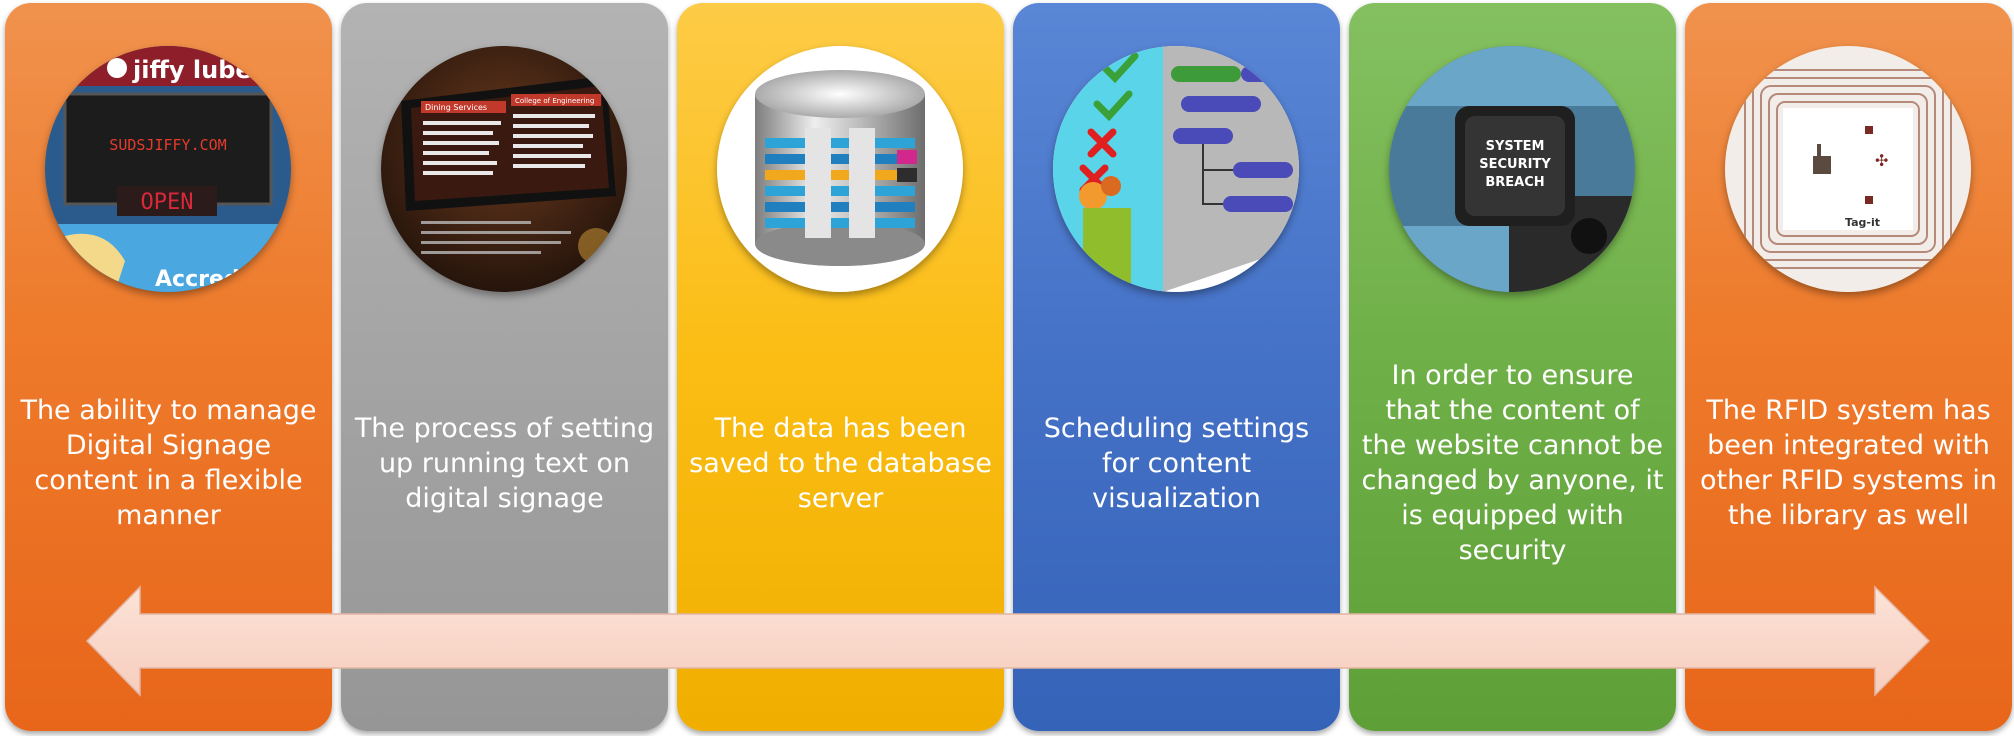 The height and width of the screenshot is (736, 2014). Describe the element at coordinates (1515, 164) in the screenshot. I see `button-line2-text: SECURITY` at that location.